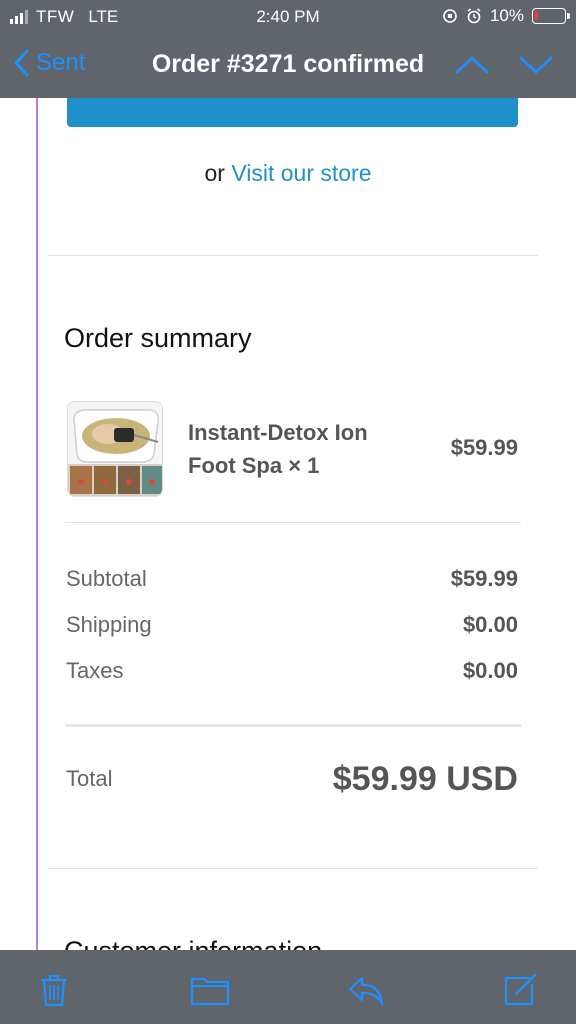 The width and height of the screenshot is (576, 1024). Describe the element at coordinates (89, 778) in the screenshot. I see `total-label: Total` at that location.